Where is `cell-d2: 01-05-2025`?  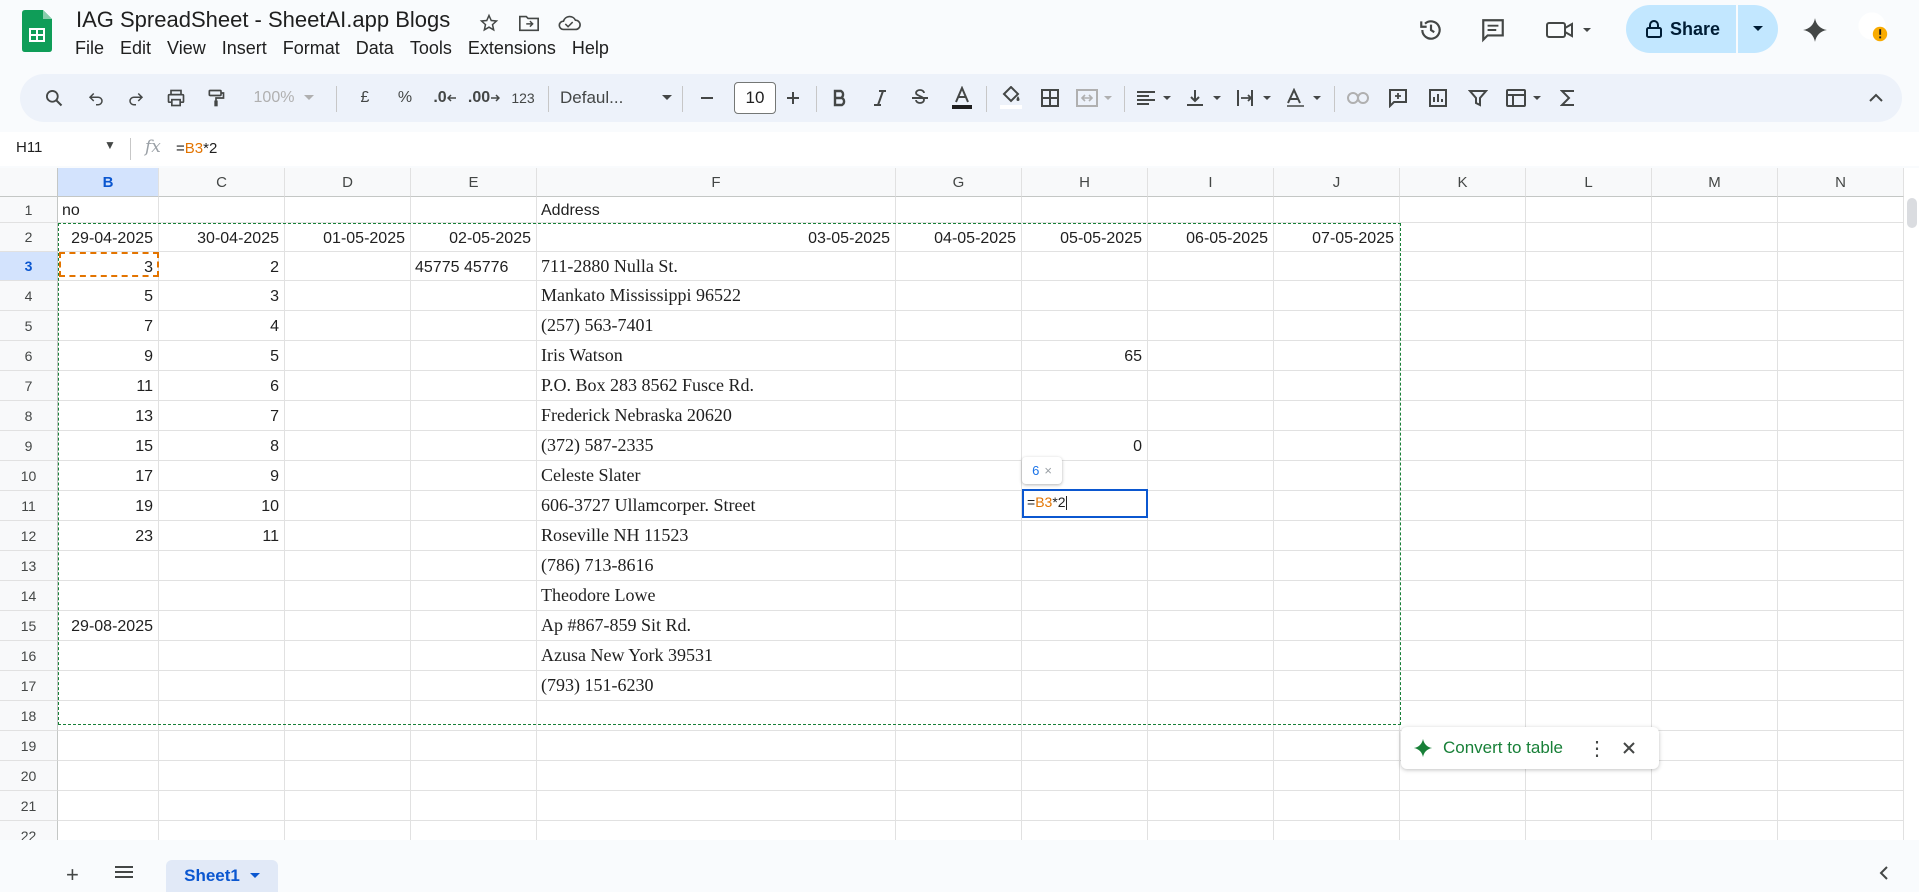 cell-d2: 01-05-2025 is located at coordinates (345, 239).